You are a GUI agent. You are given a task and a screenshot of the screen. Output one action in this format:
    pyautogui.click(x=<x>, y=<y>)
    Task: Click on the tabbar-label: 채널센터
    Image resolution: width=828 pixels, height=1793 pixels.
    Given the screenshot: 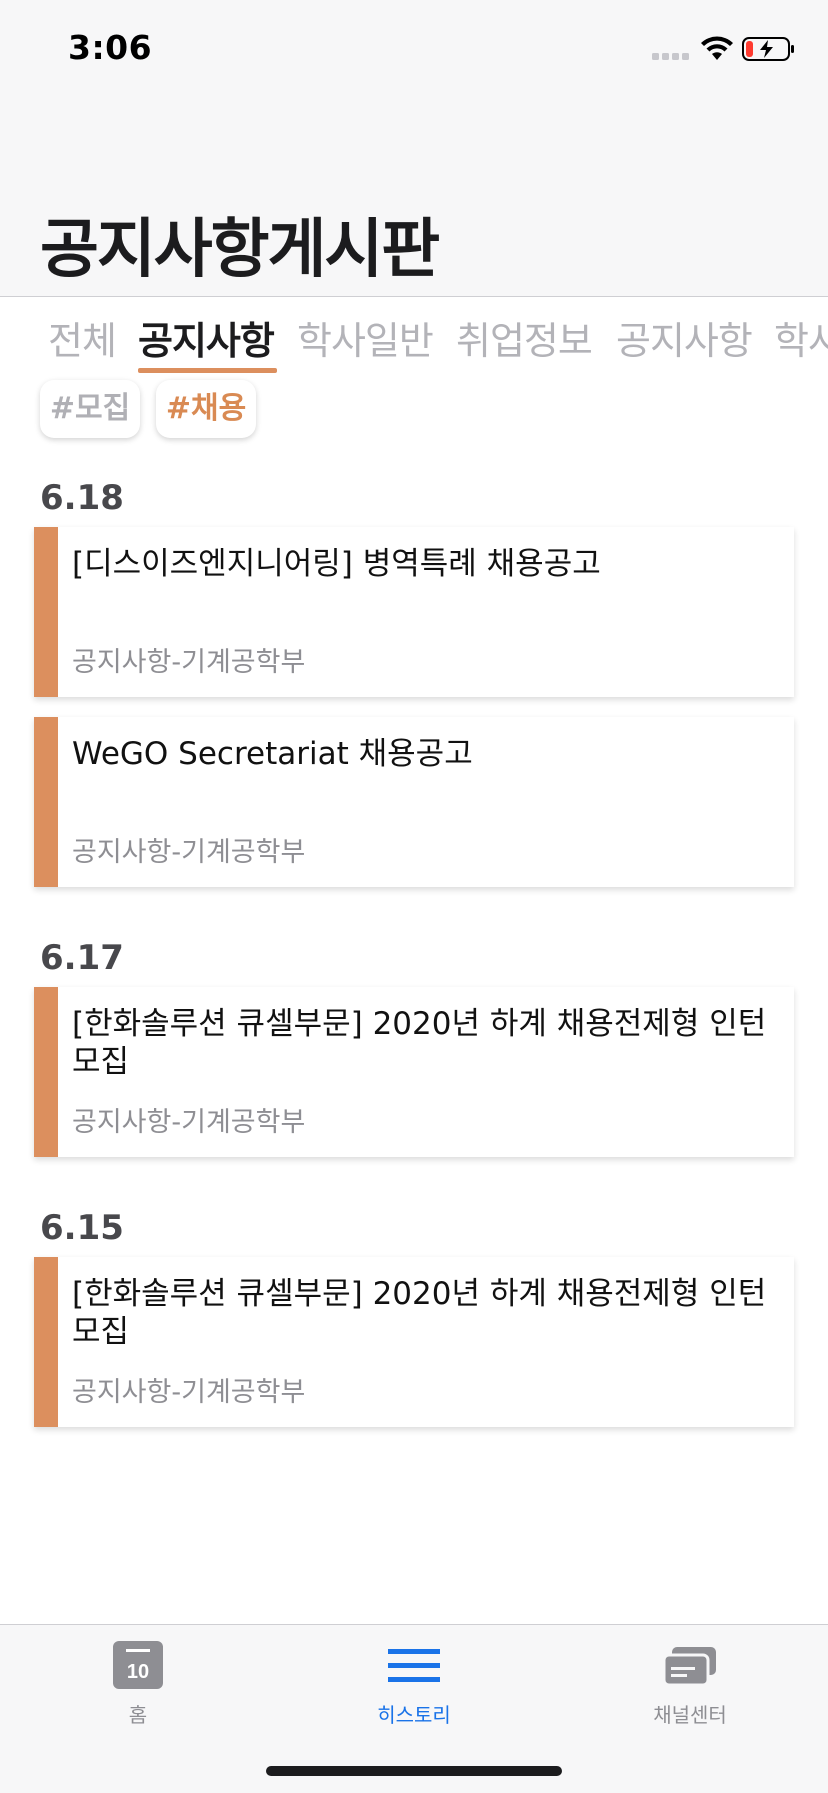 What is the action you would take?
    pyautogui.click(x=690, y=1715)
    